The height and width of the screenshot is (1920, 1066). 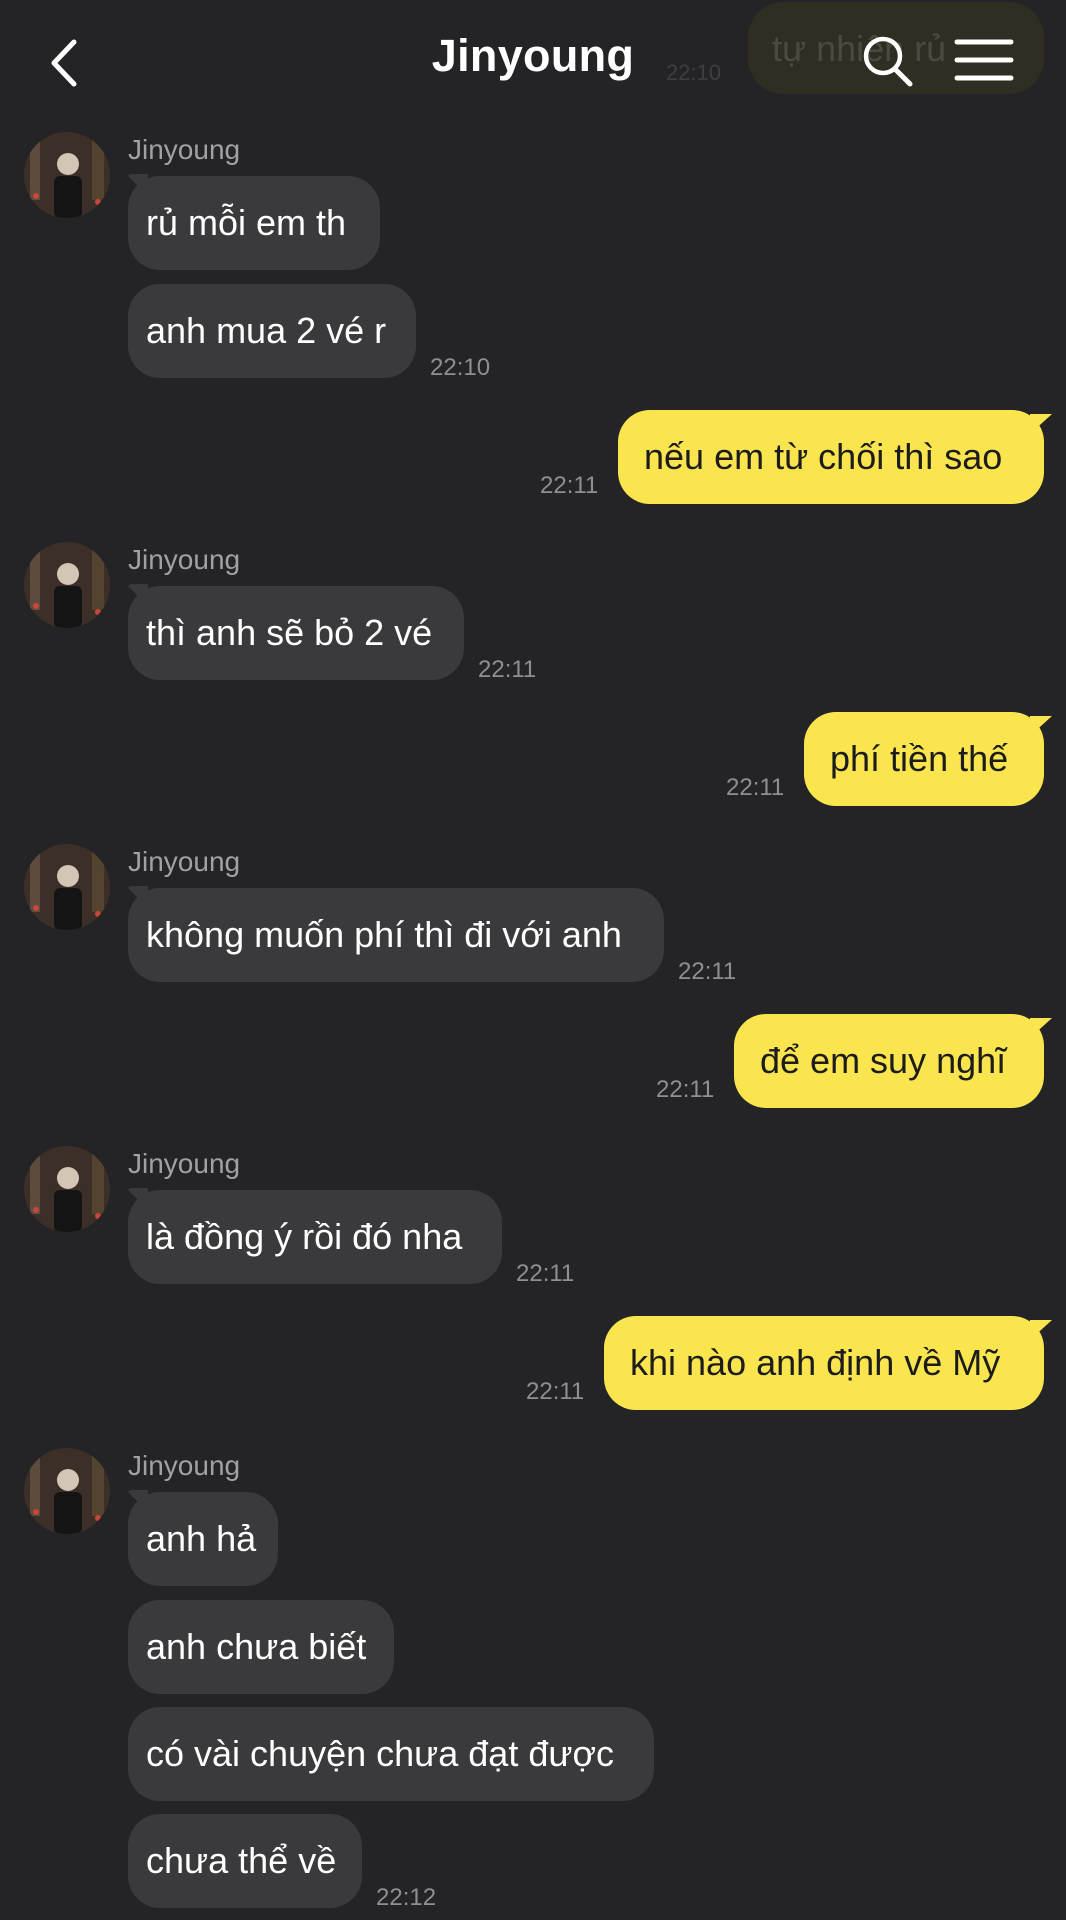 I want to click on message-timestamp: 22:12, so click(x=406, y=1897).